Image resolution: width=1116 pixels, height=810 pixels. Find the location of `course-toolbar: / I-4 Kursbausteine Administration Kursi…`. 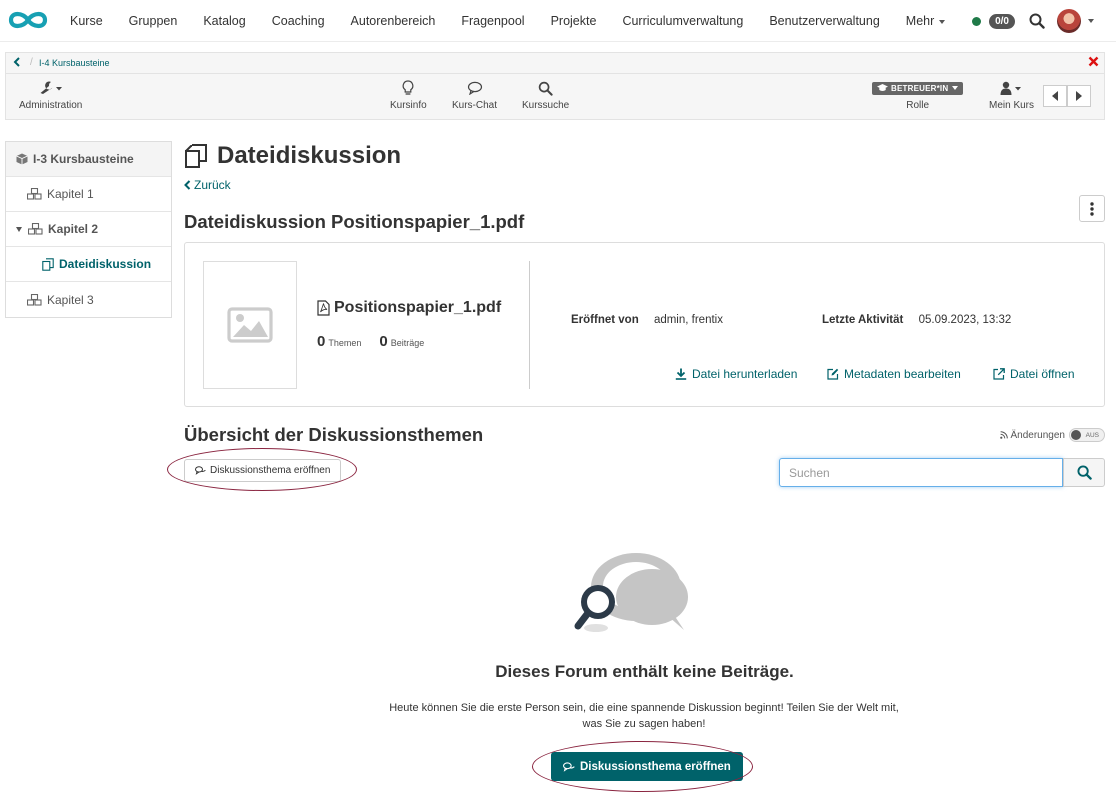

course-toolbar: / I-4 Kursbausteine Administration Kursi… is located at coordinates (555, 86).